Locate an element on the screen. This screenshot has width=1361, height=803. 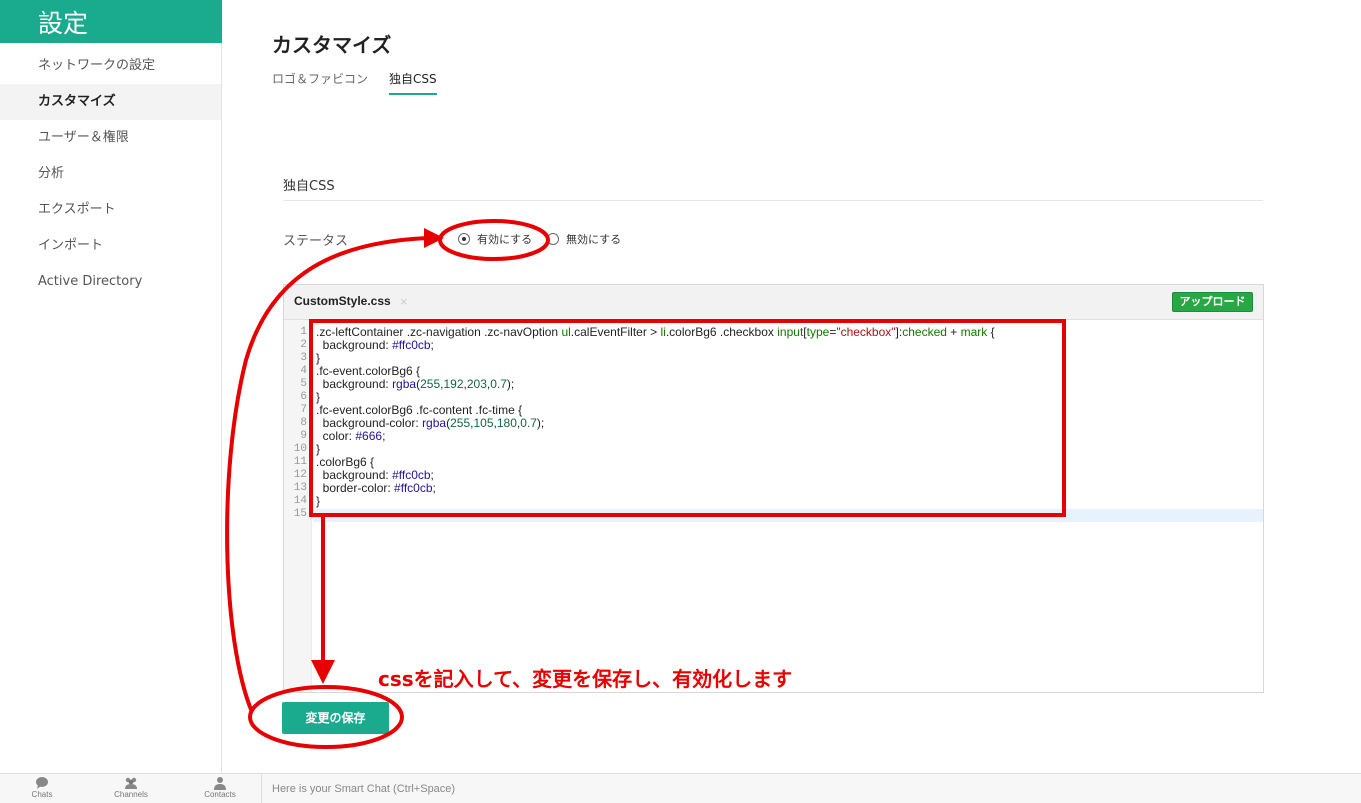
line-number: 15 is located at coordinates (300, 514).